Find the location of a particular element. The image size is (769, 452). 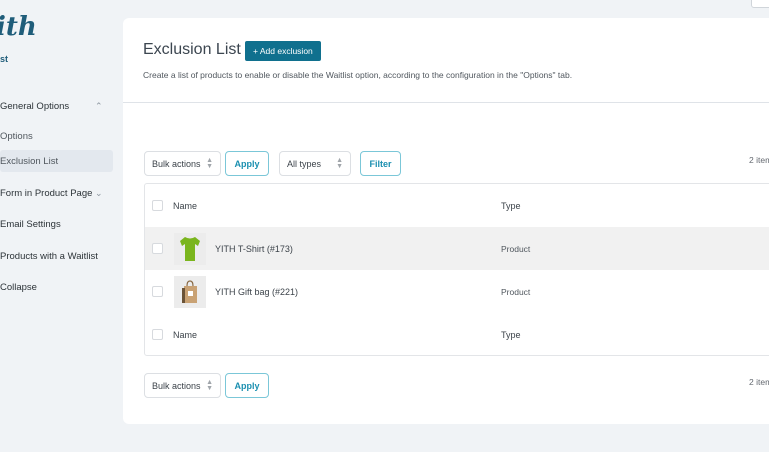

items-count-bottom: 2 items is located at coordinates (759, 382).